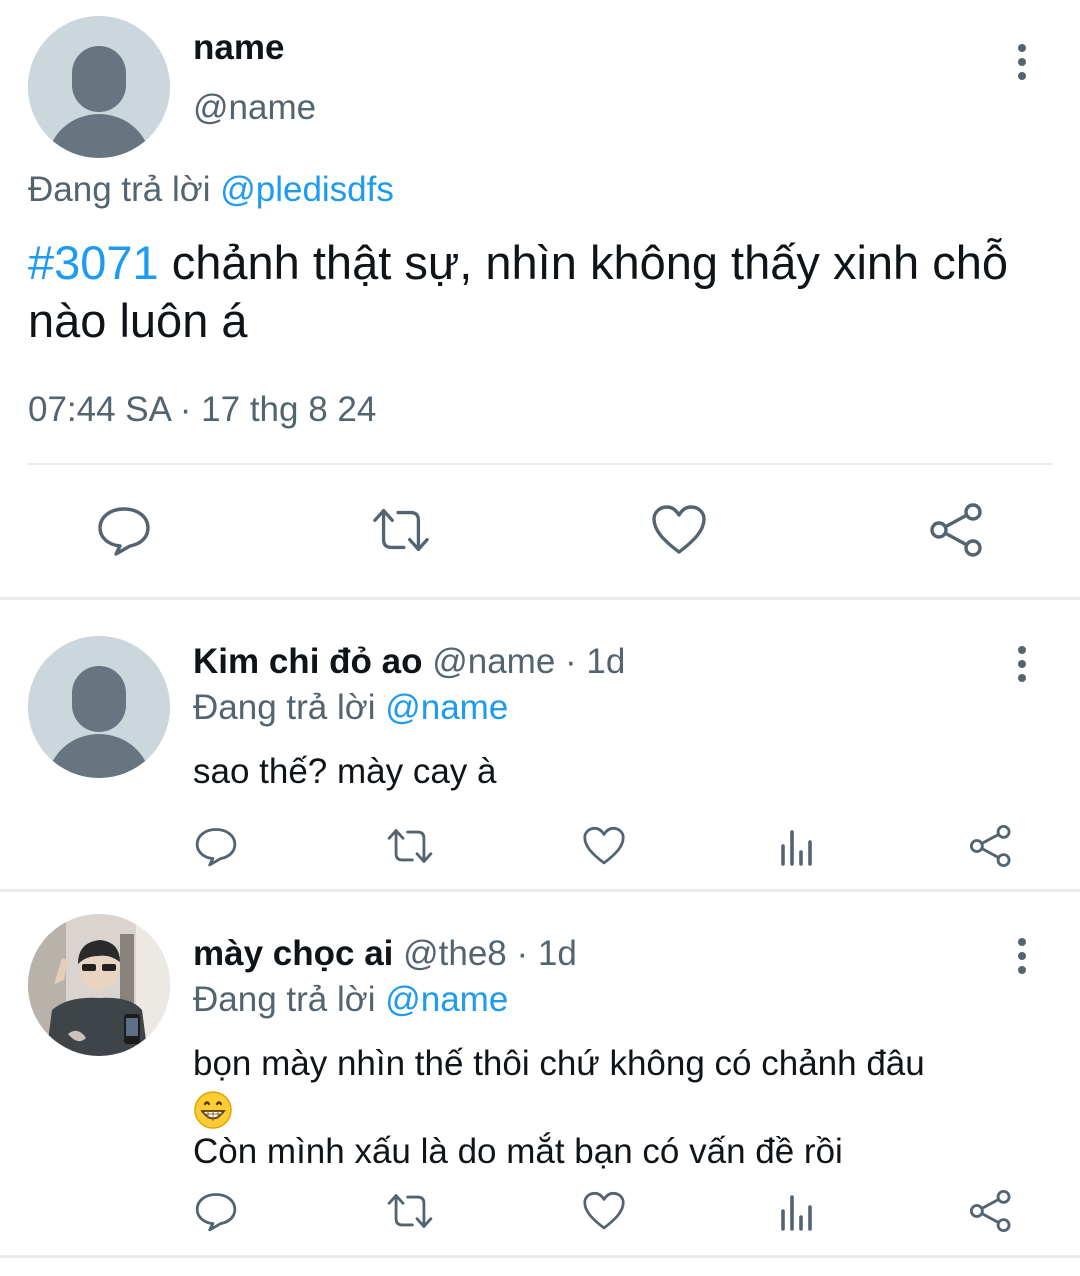  I want to click on replying-to: Đang trả lời @pledisdfs, so click(211, 190).